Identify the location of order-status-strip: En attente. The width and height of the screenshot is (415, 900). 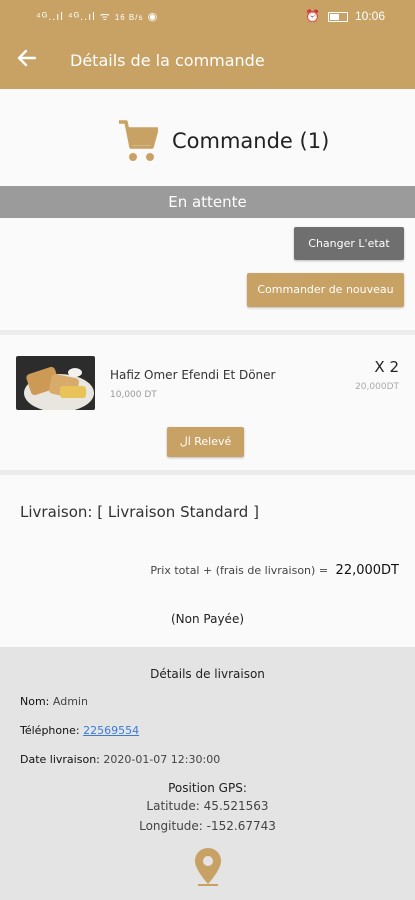
(207, 202).